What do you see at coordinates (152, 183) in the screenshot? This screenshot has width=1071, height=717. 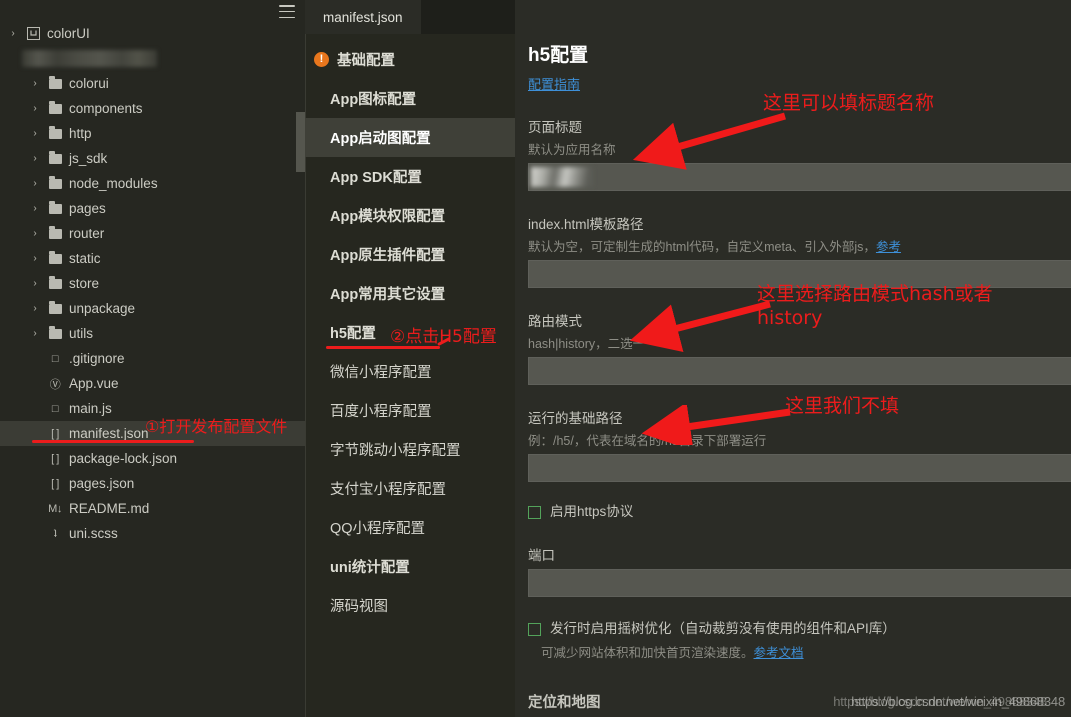 I see `tree-item-node-modules: › node_modules` at bounding box center [152, 183].